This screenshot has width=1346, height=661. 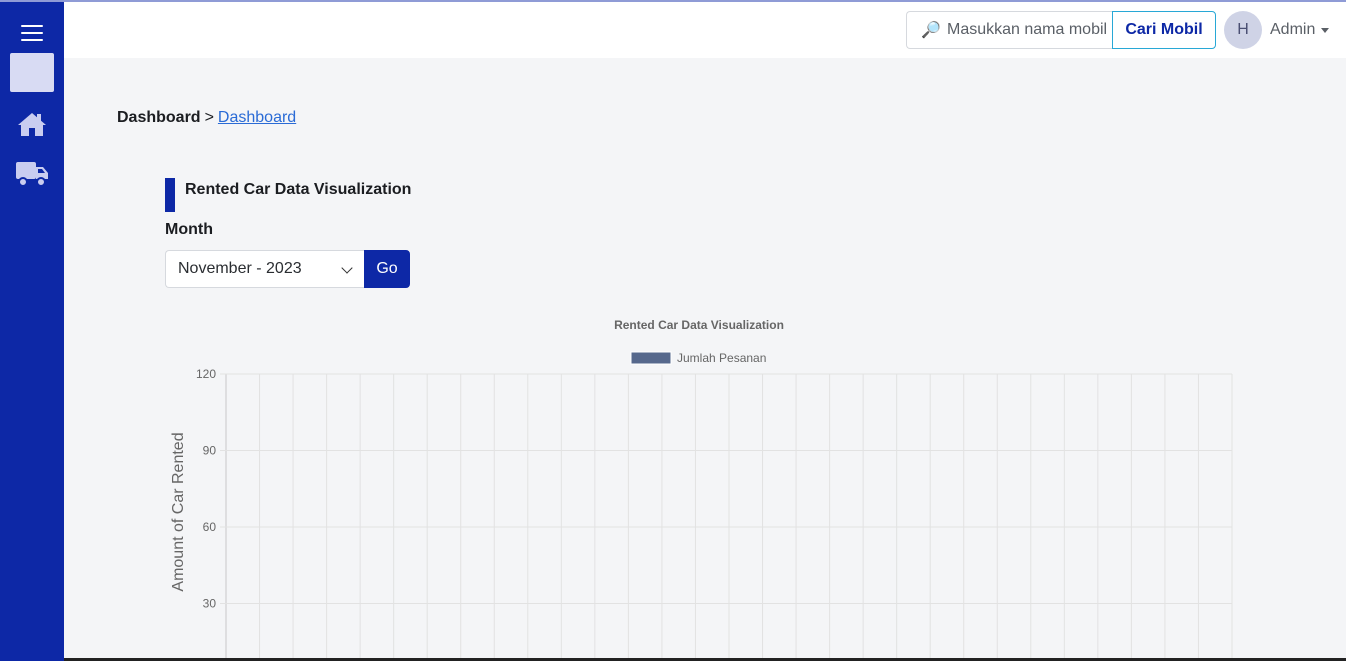 I want to click on logo, so click(x=32, y=72).